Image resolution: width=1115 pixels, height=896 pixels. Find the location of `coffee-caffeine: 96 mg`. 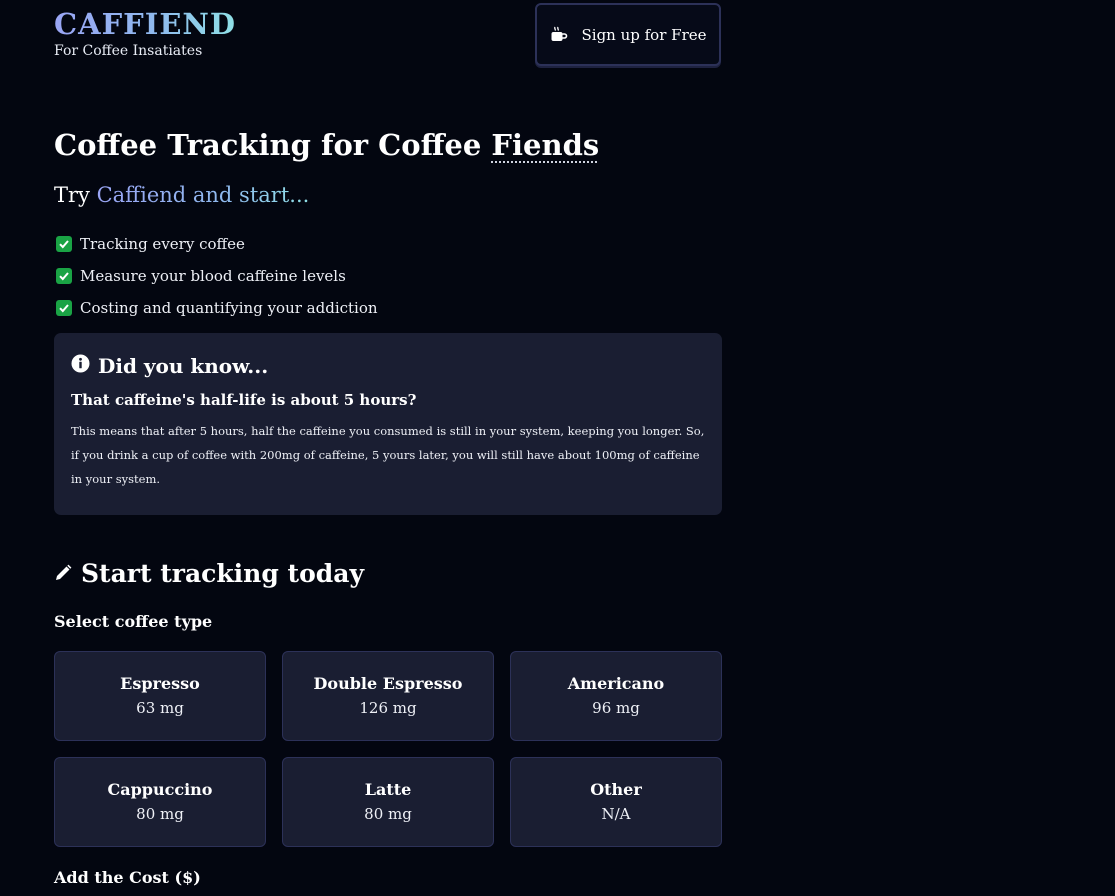

coffee-caffeine: 96 mg is located at coordinates (616, 708).